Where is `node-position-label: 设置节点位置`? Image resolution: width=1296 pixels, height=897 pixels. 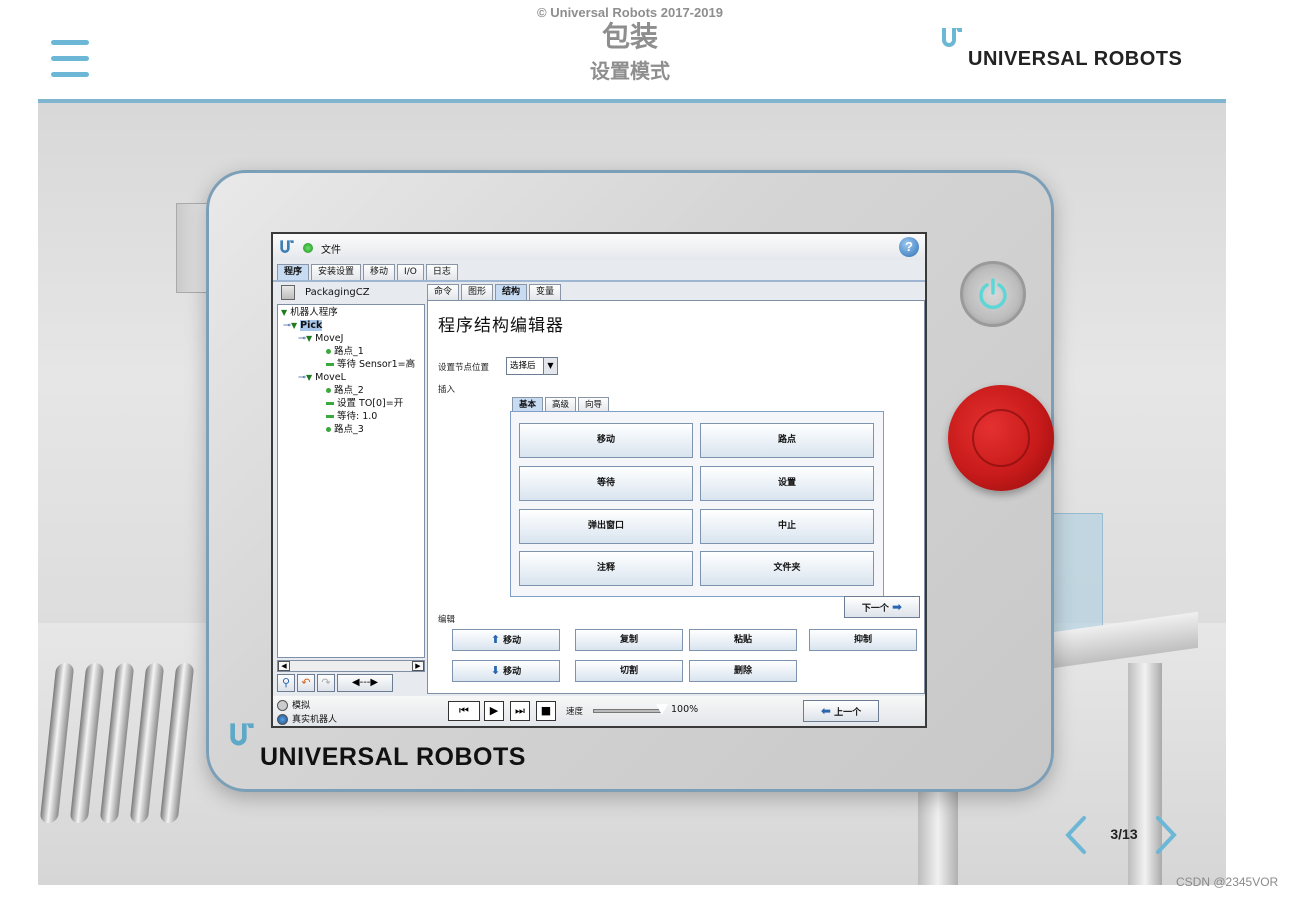 node-position-label: 设置节点位置 is located at coordinates (464, 368).